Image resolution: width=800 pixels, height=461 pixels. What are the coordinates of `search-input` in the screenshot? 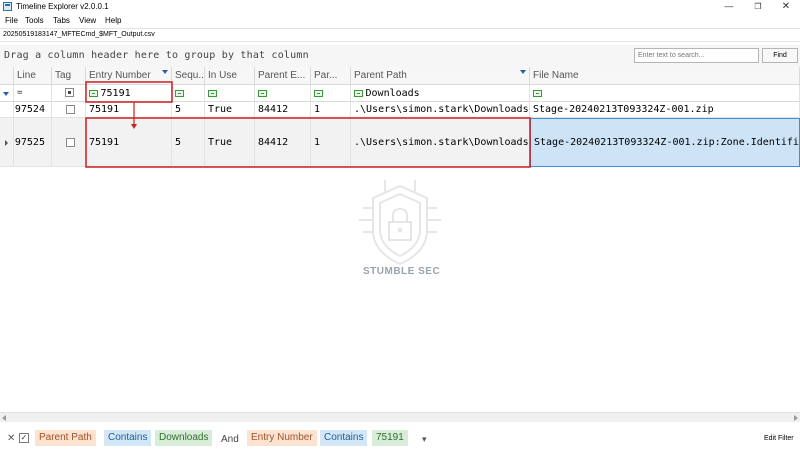 It's located at (696, 55).